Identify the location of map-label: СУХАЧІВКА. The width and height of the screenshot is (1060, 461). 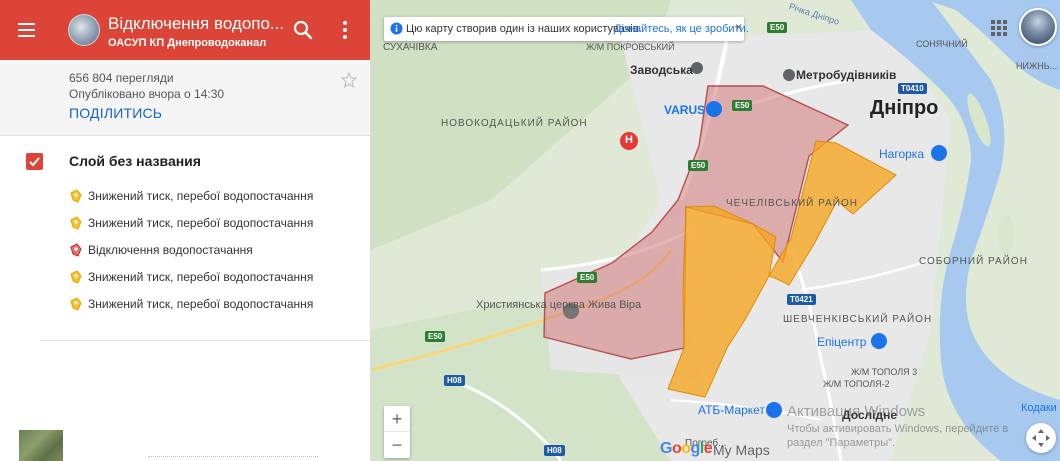
(410, 47).